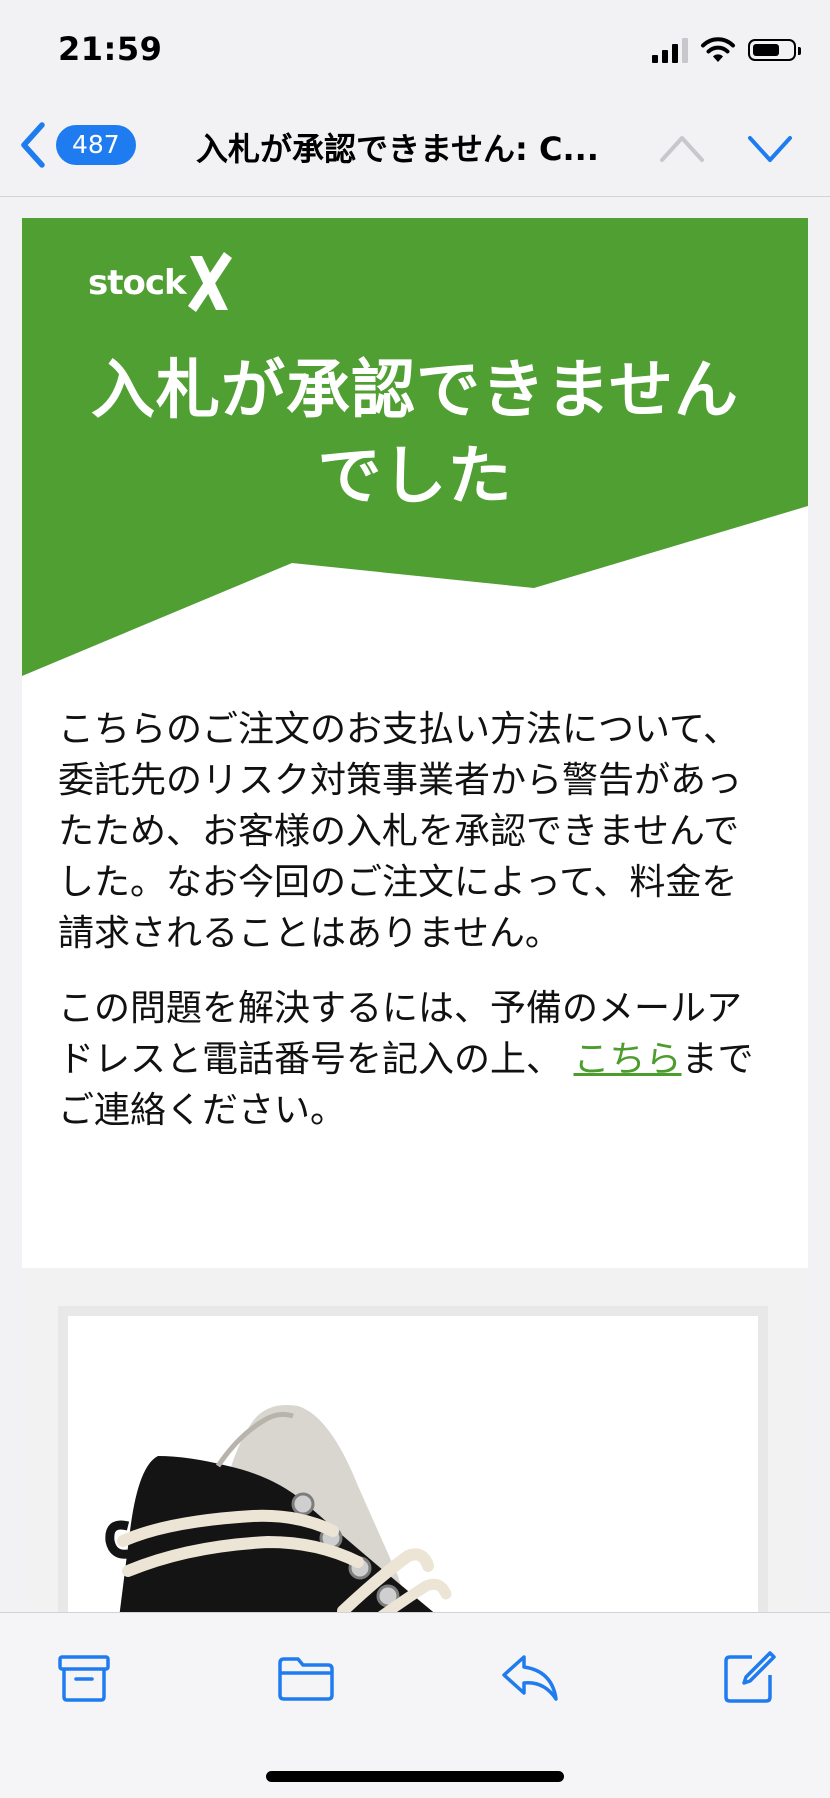 The image size is (830, 1798). What do you see at coordinates (84, 1677) in the screenshot?
I see `archive-icon` at bounding box center [84, 1677].